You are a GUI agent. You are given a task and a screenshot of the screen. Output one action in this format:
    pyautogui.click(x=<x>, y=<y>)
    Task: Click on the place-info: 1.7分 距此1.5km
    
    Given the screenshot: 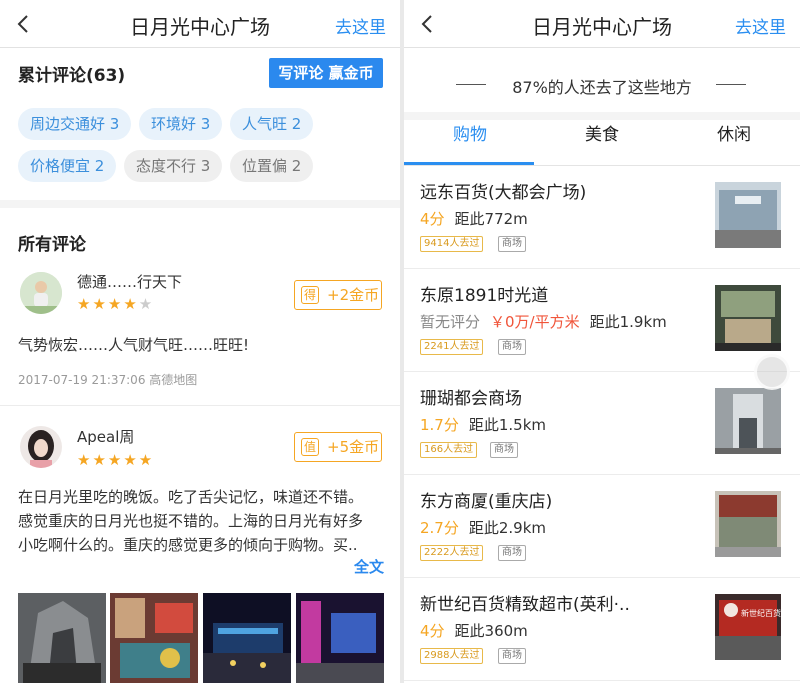 What is the action you would take?
    pyautogui.click(x=483, y=424)
    